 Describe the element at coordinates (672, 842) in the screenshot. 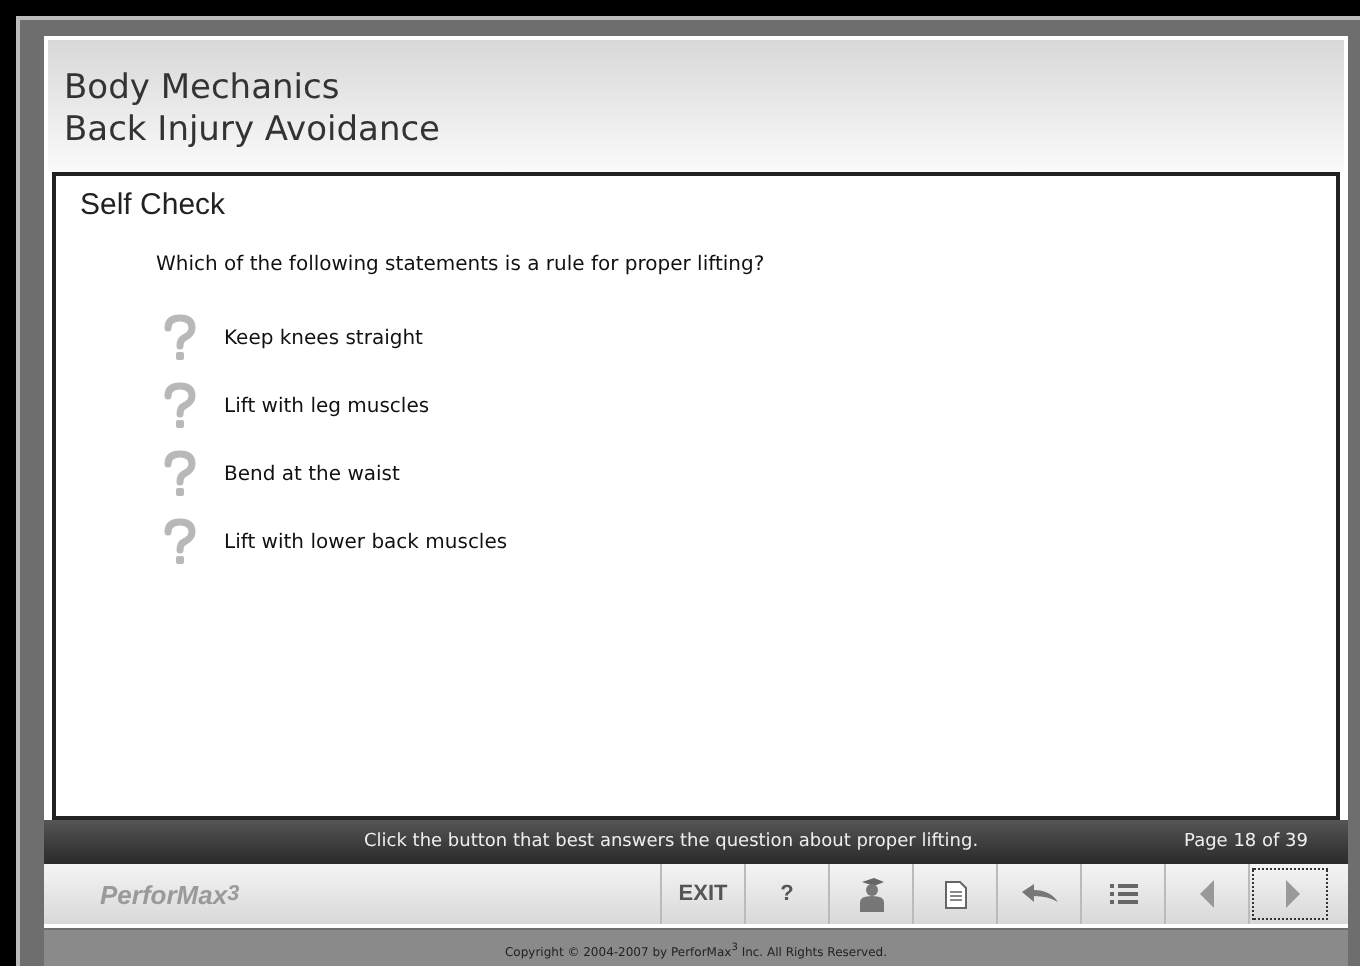

I see `instruction-text: Click the button that best answers the question about proper lifting.` at that location.